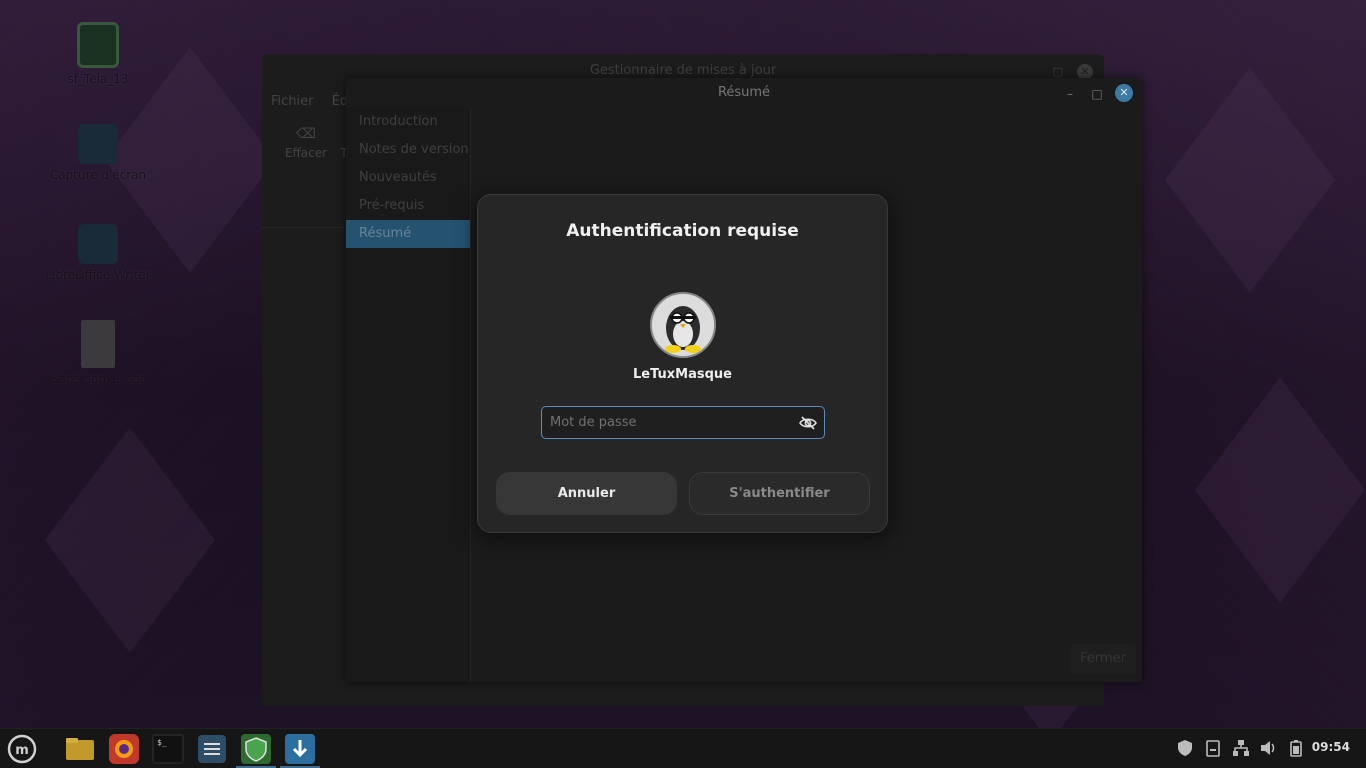  I want to click on backspace-icon: ⌫, so click(306, 134).